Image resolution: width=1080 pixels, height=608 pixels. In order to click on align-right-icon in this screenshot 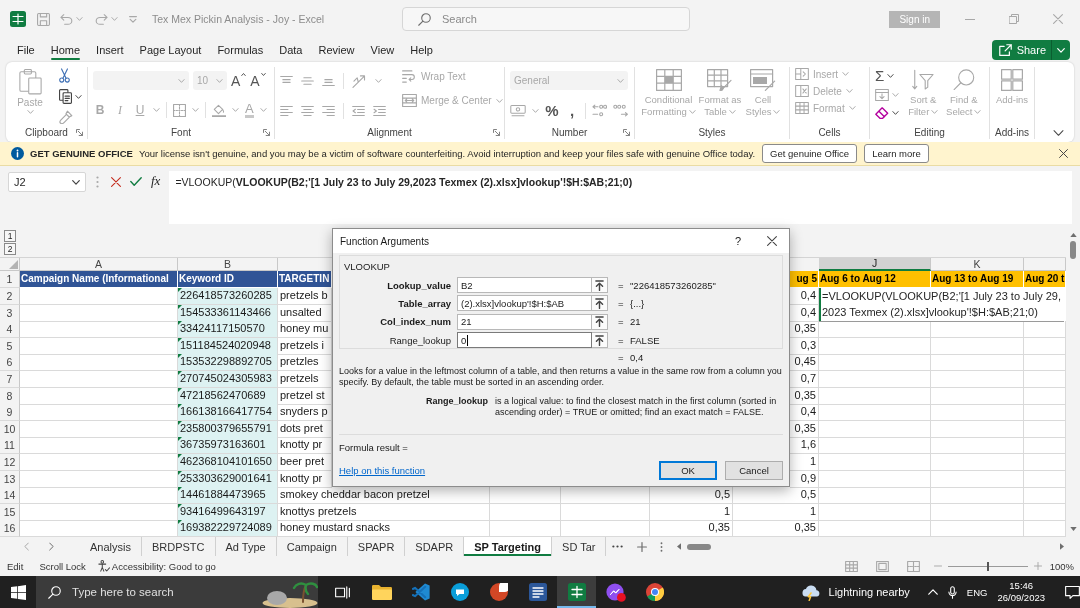, I will do `click(328, 111)`.